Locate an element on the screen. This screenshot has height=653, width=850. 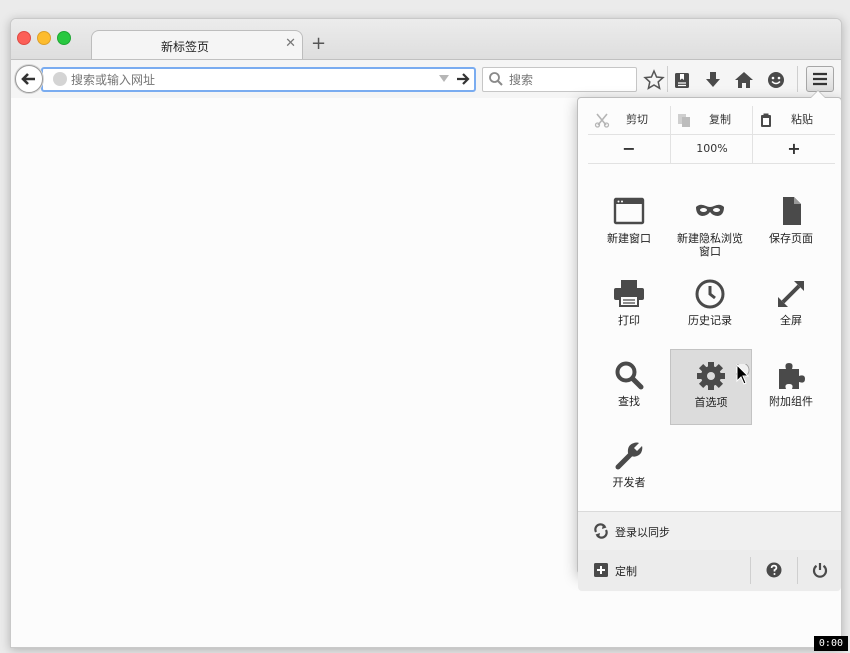
globe-icon is located at coordinates (60, 79).